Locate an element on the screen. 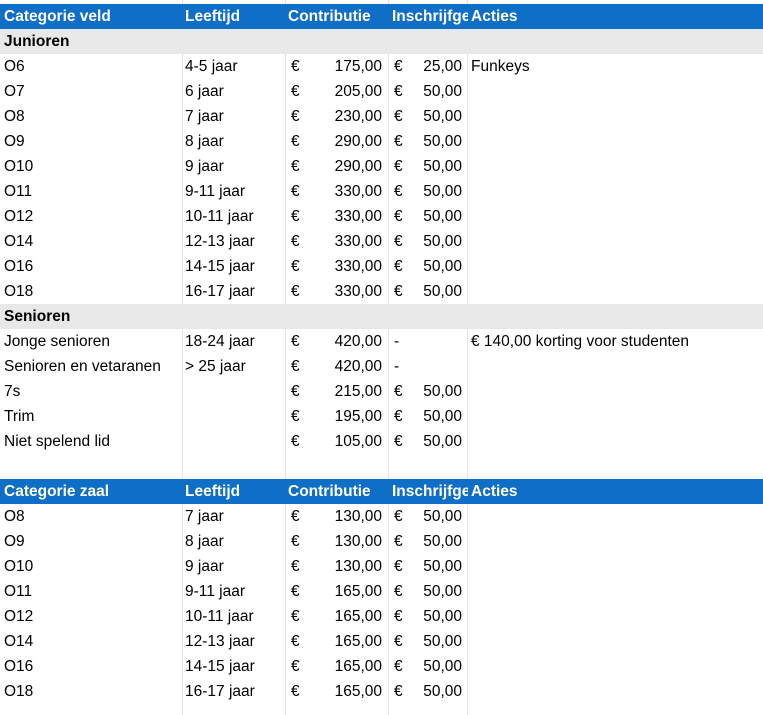  acties-cell: € 140,00 korting voor studenten is located at coordinates (616, 341).